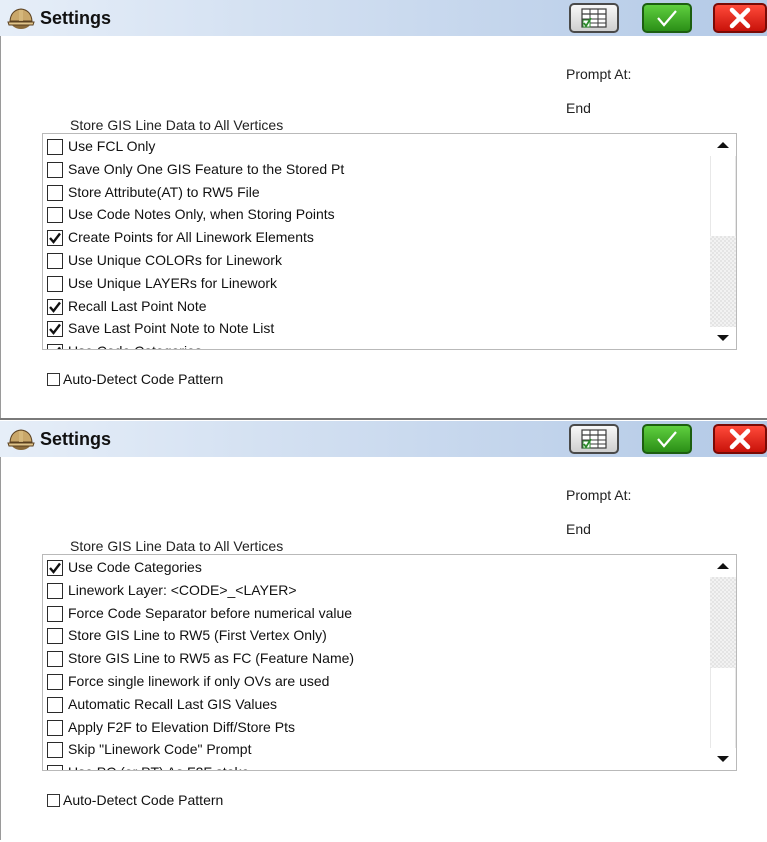 Image resolution: width=767 pixels, height=842 pixels. What do you see at coordinates (377, 705) in the screenshot?
I see `checklist-item: Automatic Recall Last GIS Values` at bounding box center [377, 705].